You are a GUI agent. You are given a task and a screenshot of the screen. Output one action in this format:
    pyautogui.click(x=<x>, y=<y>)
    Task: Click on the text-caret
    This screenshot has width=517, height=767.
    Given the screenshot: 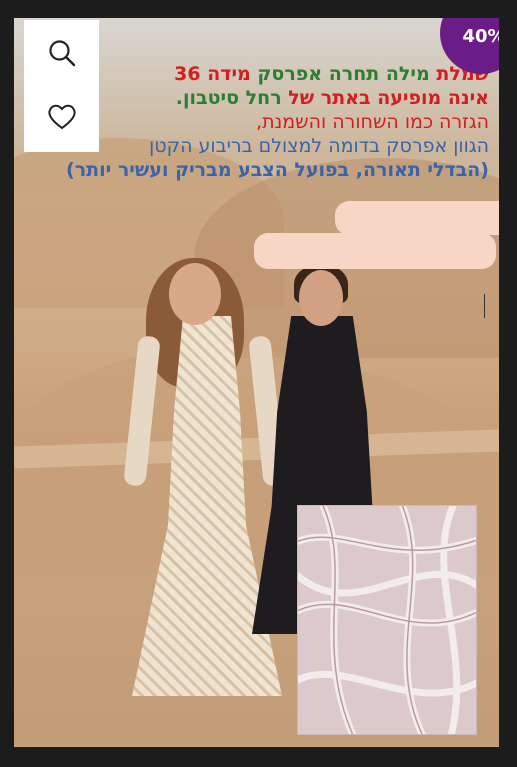 What is the action you would take?
    pyautogui.click(x=484, y=306)
    